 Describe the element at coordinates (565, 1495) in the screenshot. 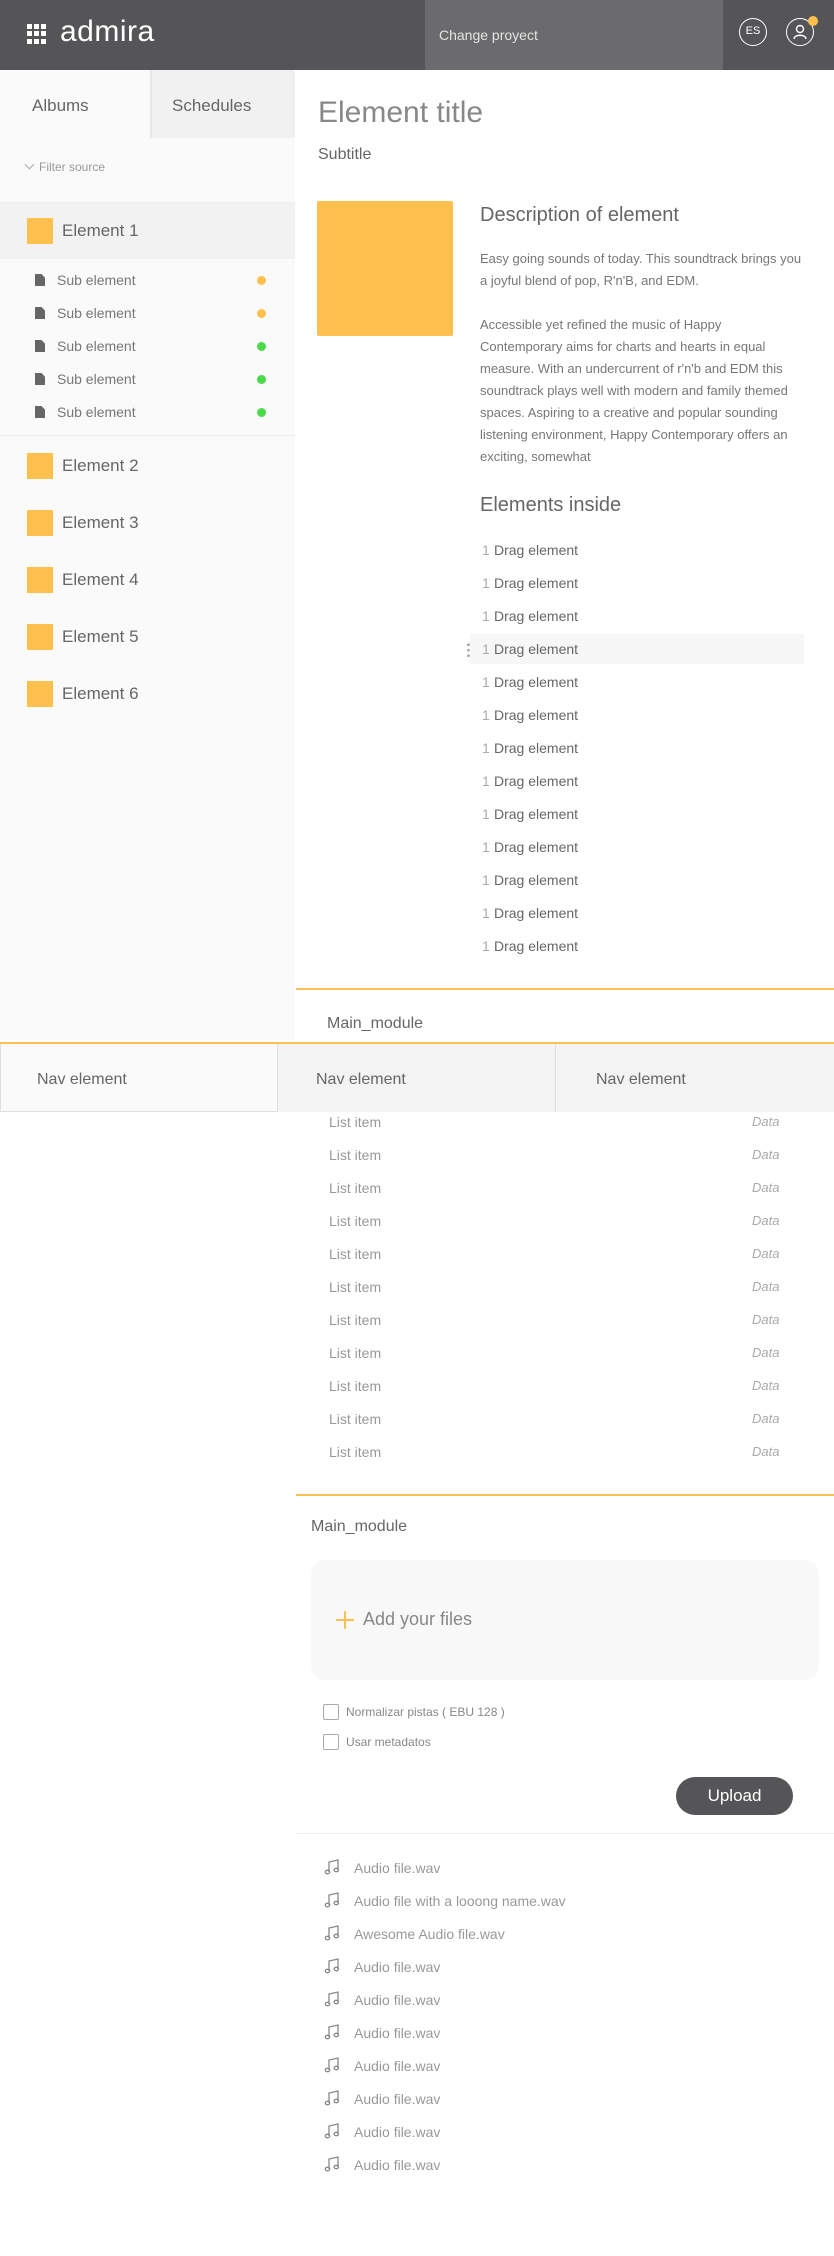

I see `module-divider` at that location.